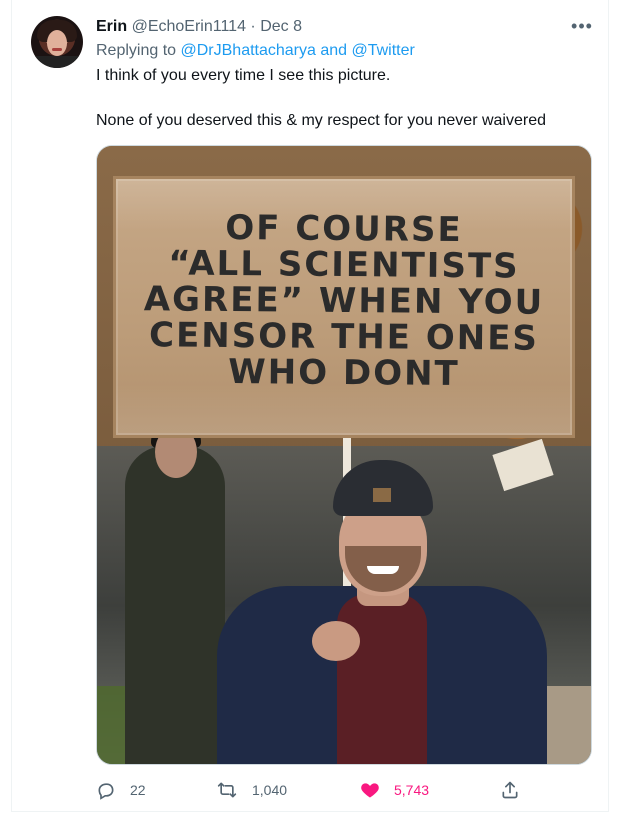  What do you see at coordinates (281, 26) in the screenshot?
I see `tweet-date: Dec 8` at bounding box center [281, 26].